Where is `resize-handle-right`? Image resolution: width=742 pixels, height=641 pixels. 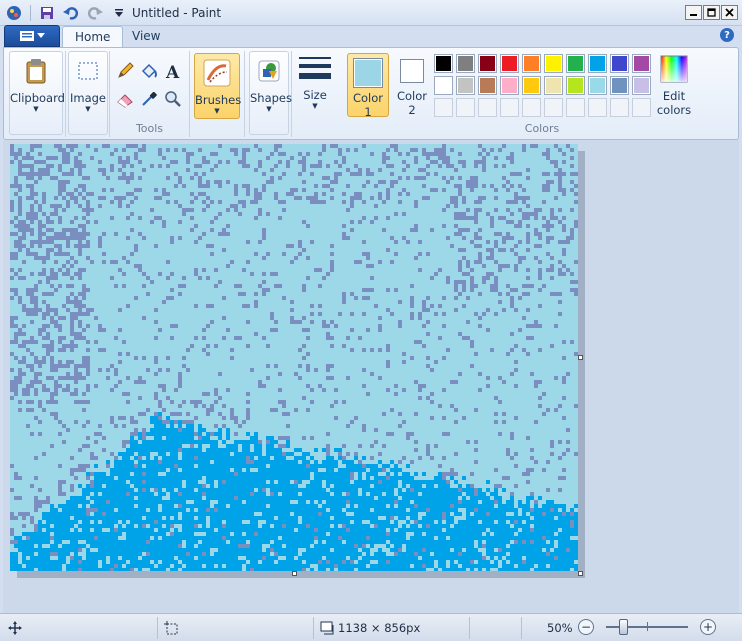
resize-handle-right is located at coordinates (580, 357).